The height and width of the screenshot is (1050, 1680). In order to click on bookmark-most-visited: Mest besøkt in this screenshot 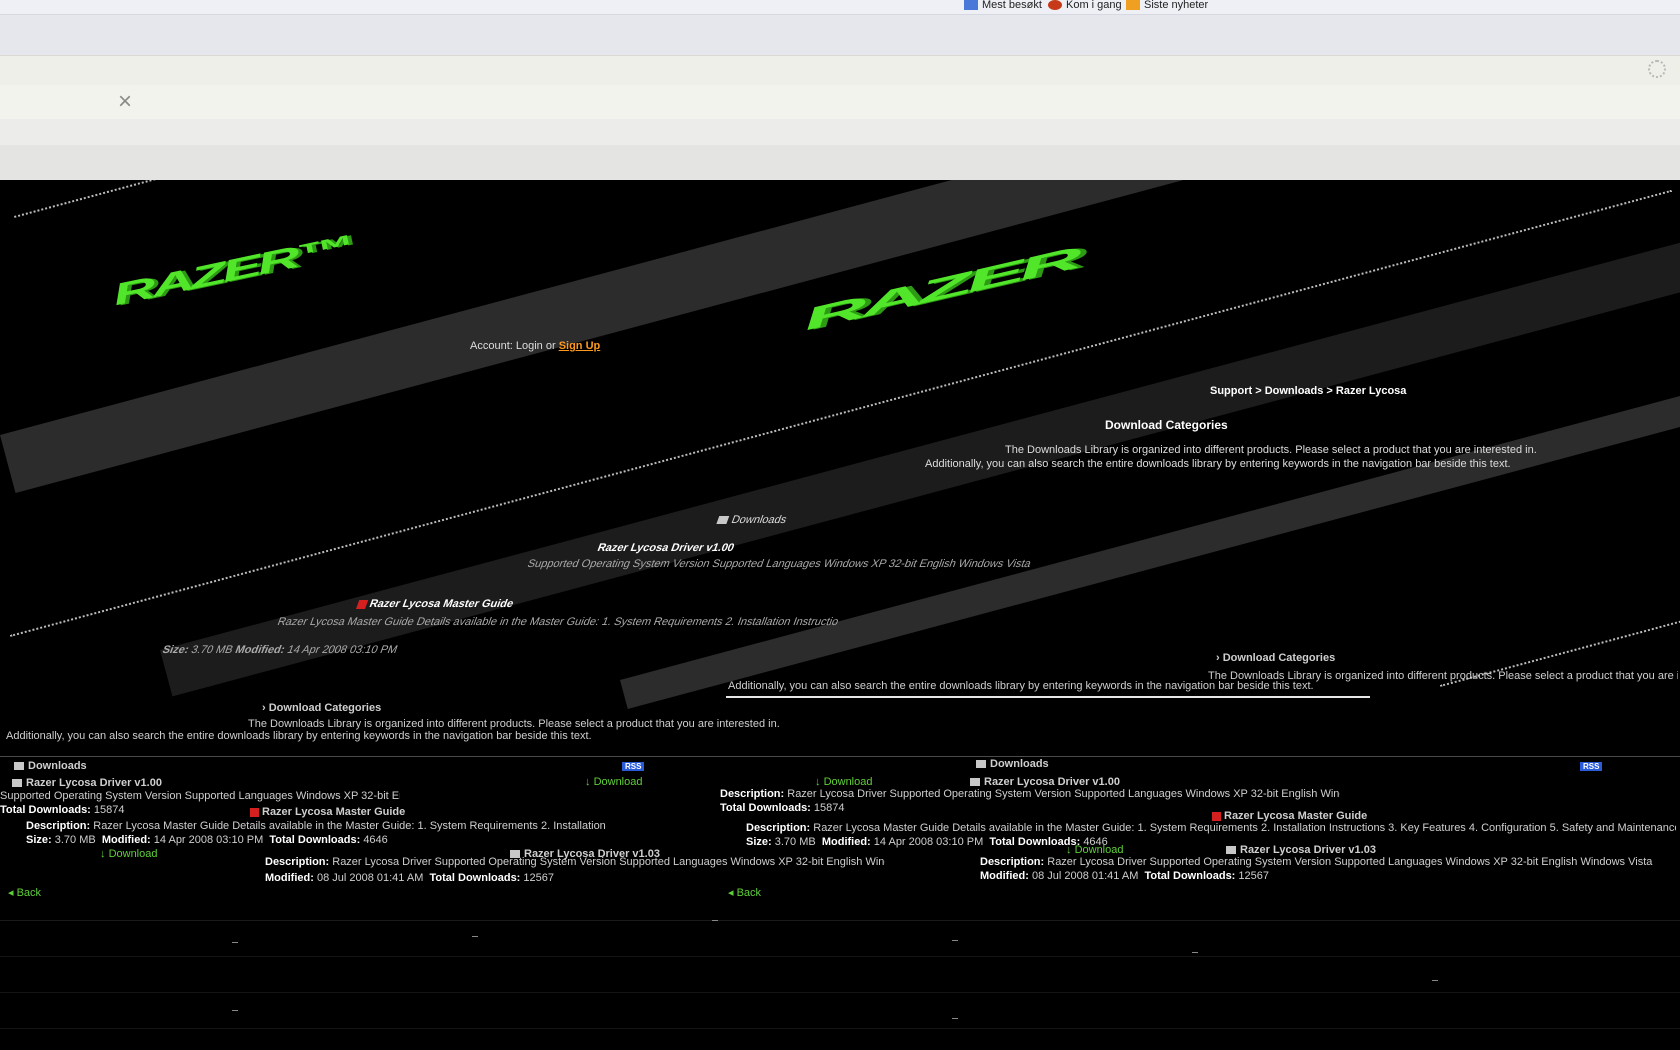, I will do `click(1003, 5)`.